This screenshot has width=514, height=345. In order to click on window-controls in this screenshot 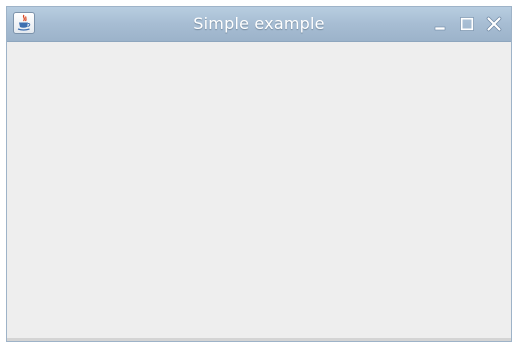, I will do `click(467, 24)`.